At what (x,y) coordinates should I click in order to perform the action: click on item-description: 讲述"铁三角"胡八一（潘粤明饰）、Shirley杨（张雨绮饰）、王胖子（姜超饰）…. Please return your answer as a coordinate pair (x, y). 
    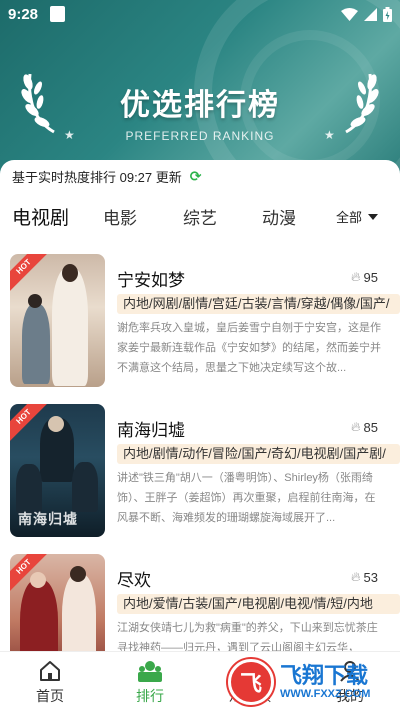
    Looking at the image, I should click on (246, 498).